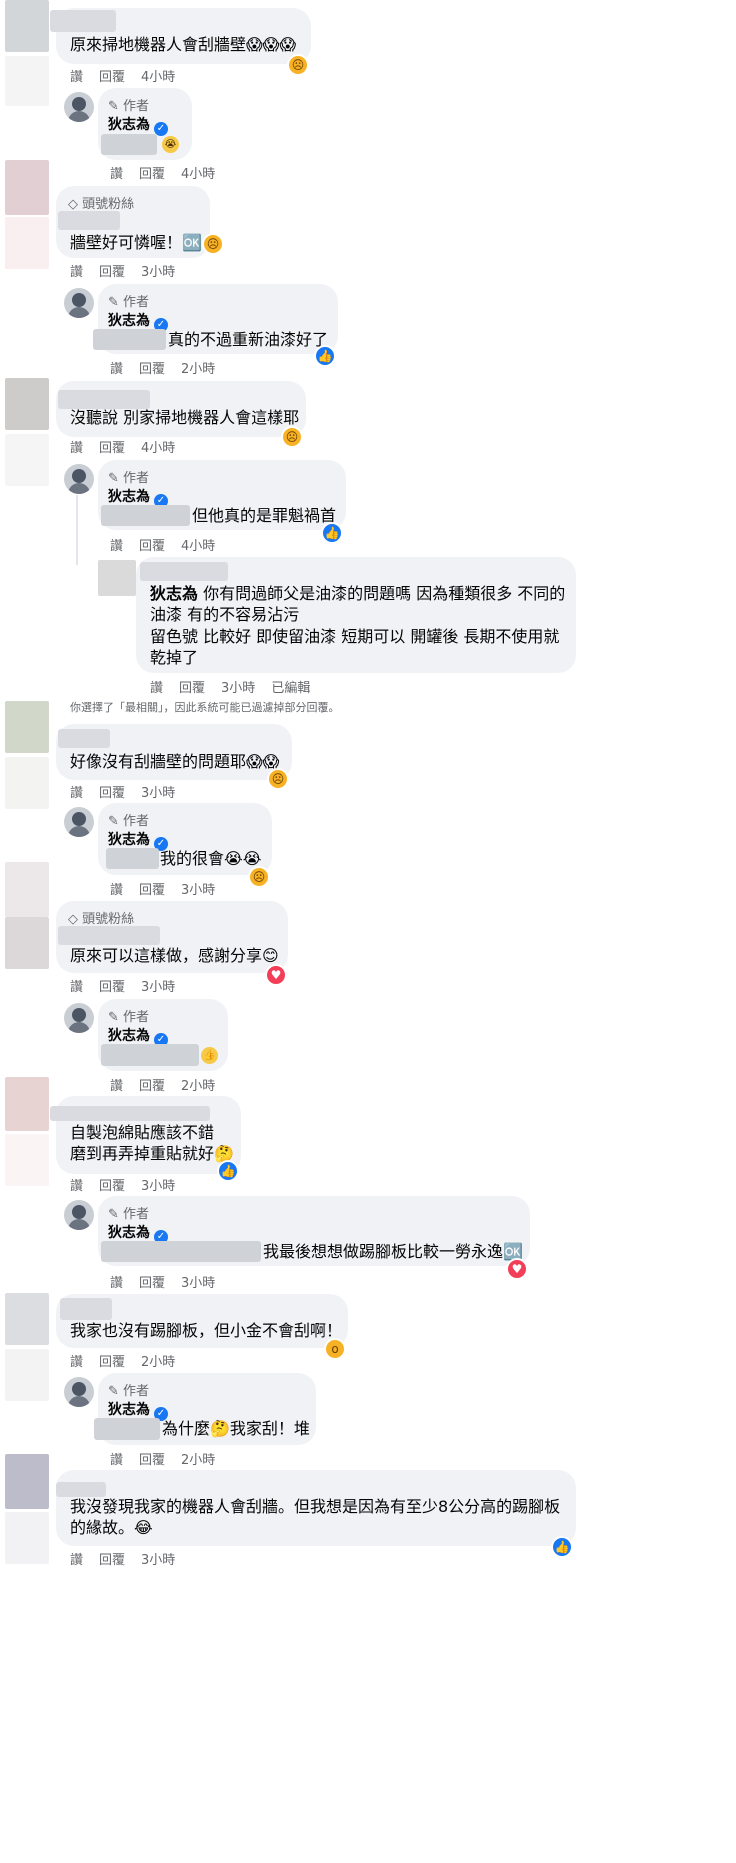 The height and width of the screenshot is (1863, 736). I want to click on wow-reaction-icon: o, so click(335, 1349).